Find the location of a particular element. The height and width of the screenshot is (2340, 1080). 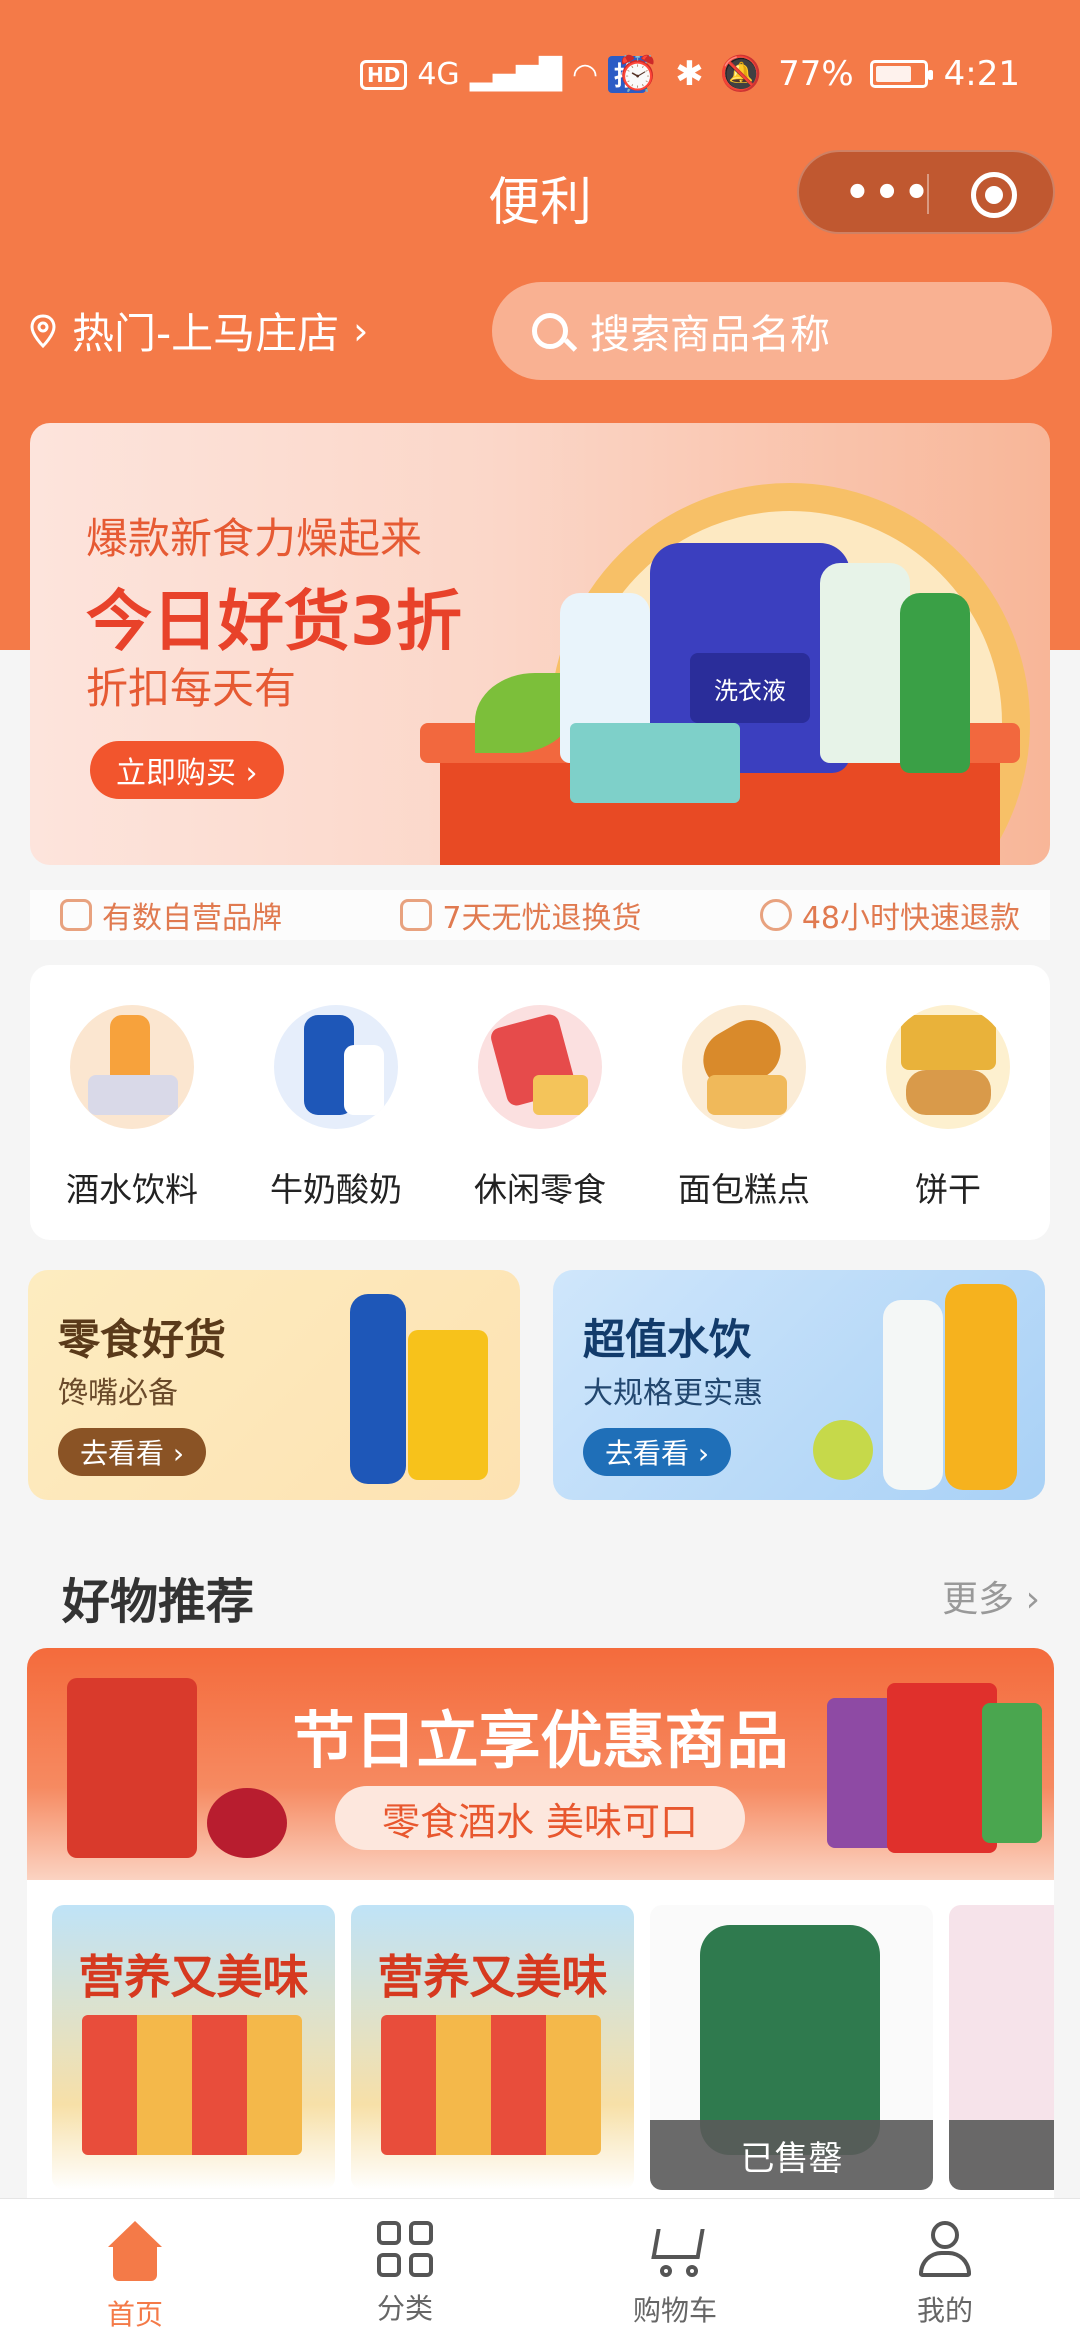

category-drinks: 酒水饮料 is located at coordinates (132, 1122).